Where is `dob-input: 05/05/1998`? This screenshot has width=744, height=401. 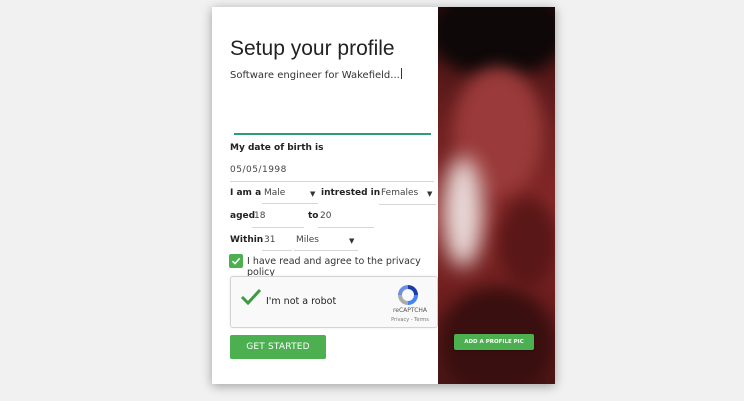
dob-input: 05/05/1998 is located at coordinates (258, 170).